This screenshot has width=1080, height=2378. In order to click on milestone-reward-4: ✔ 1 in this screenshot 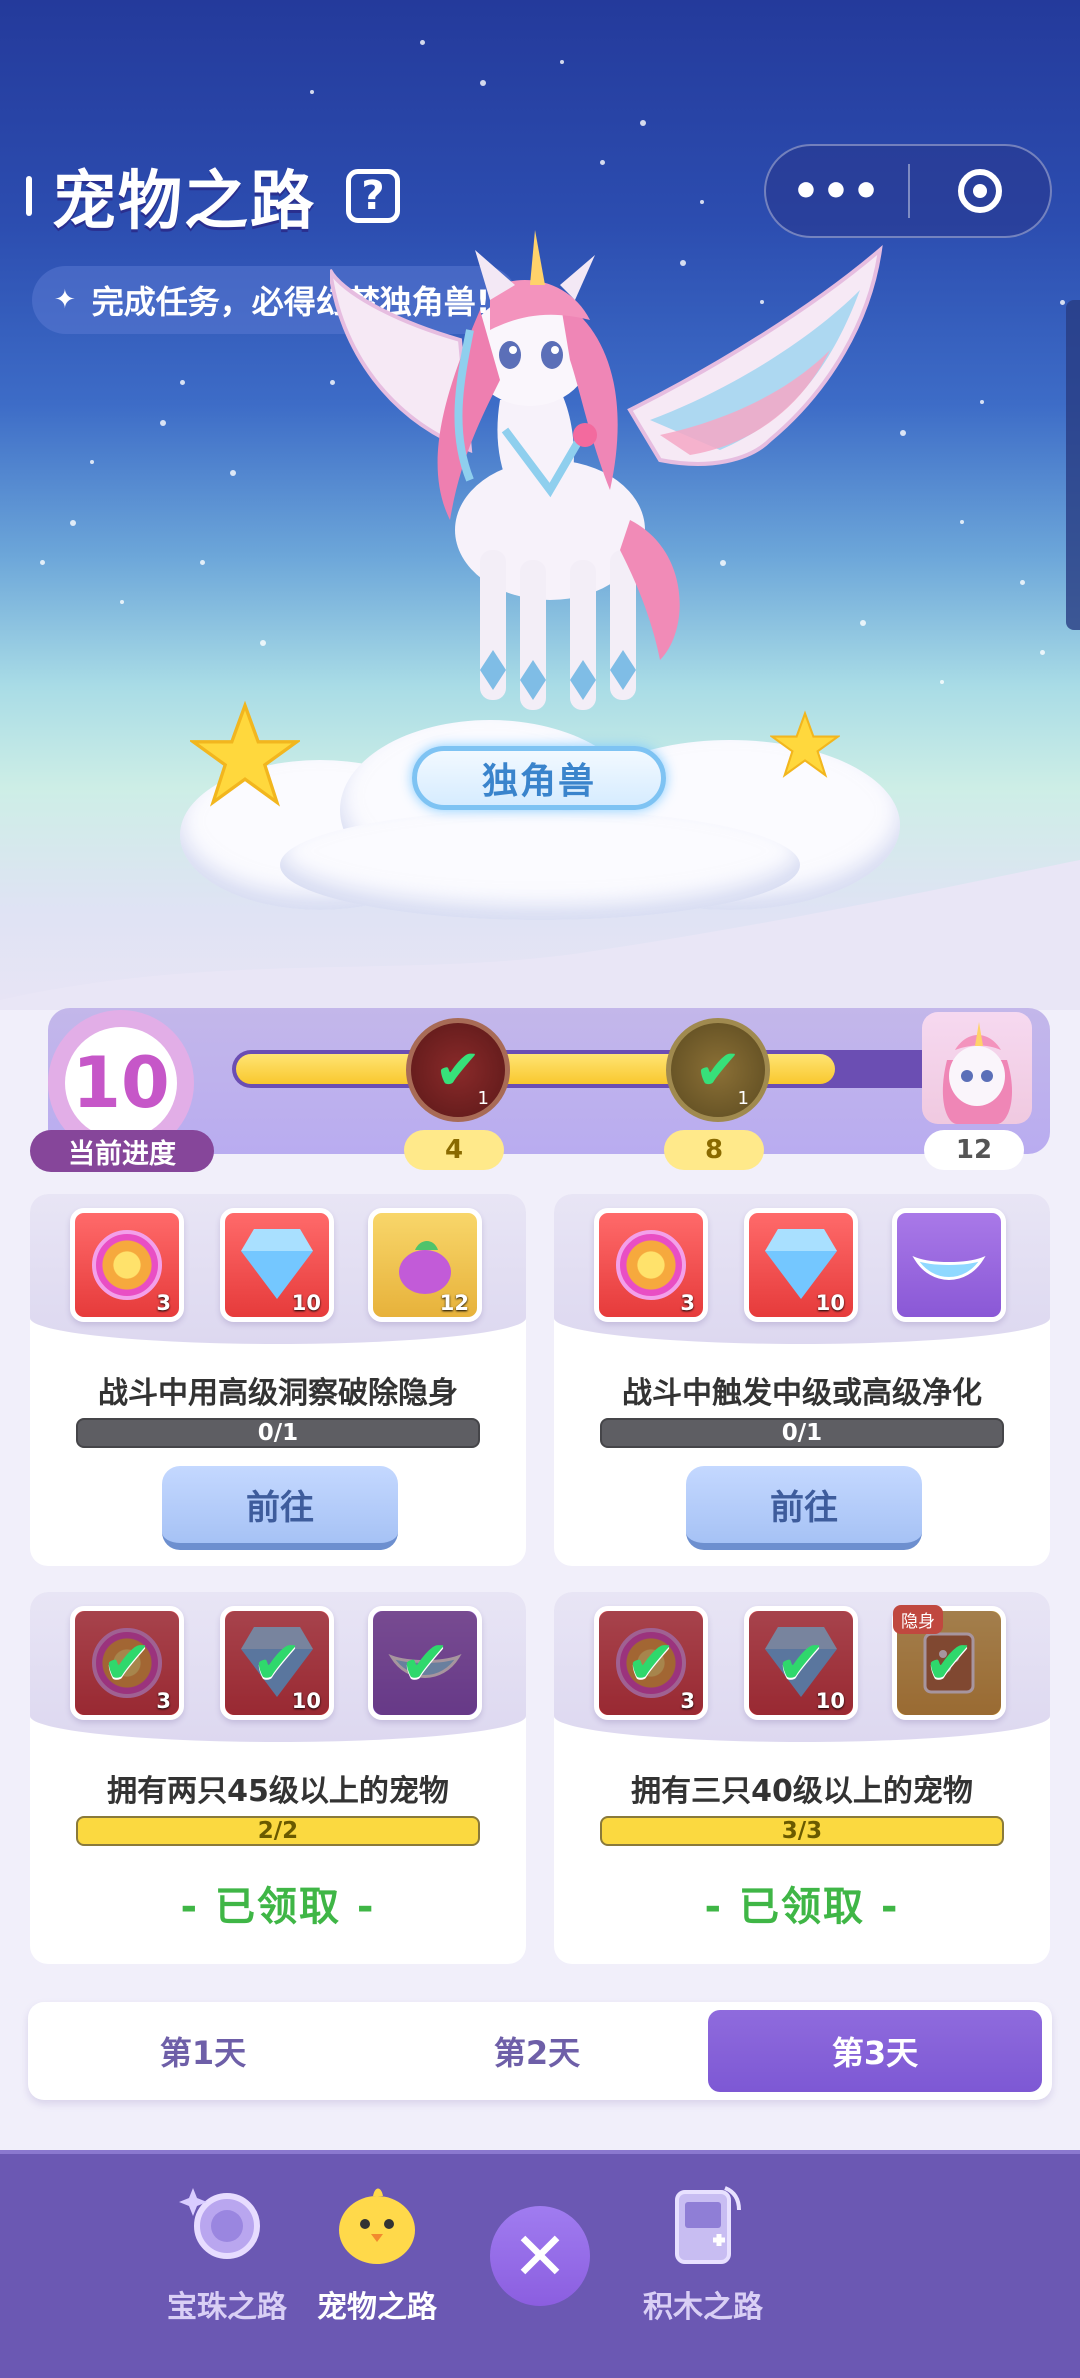, I will do `click(458, 1070)`.